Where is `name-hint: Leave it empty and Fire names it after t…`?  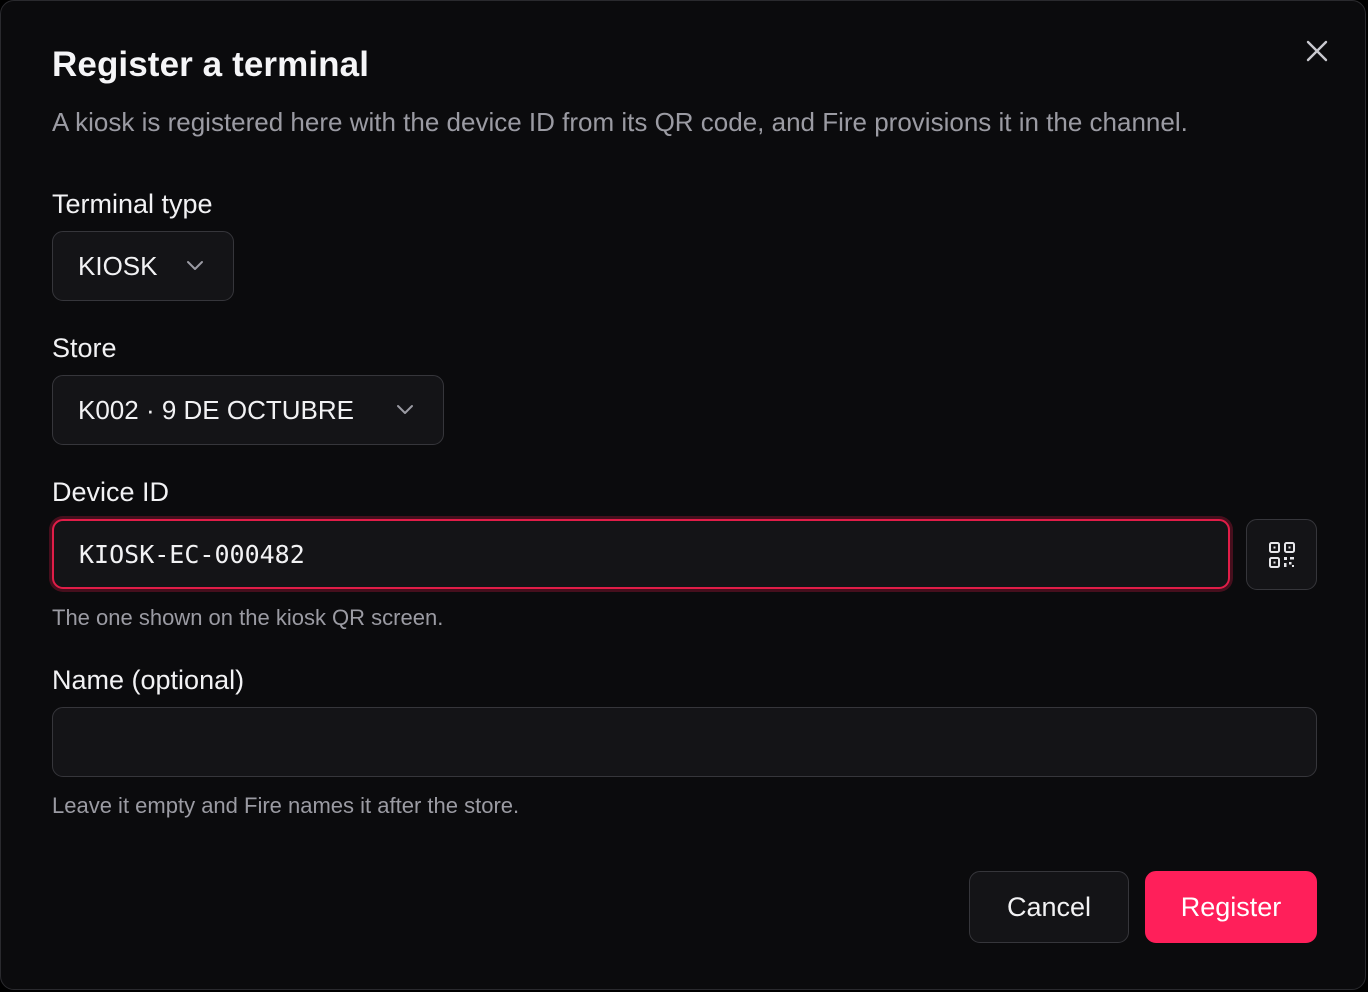
name-hint: Leave it empty and Fire names it after t… is located at coordinates (286, 805).